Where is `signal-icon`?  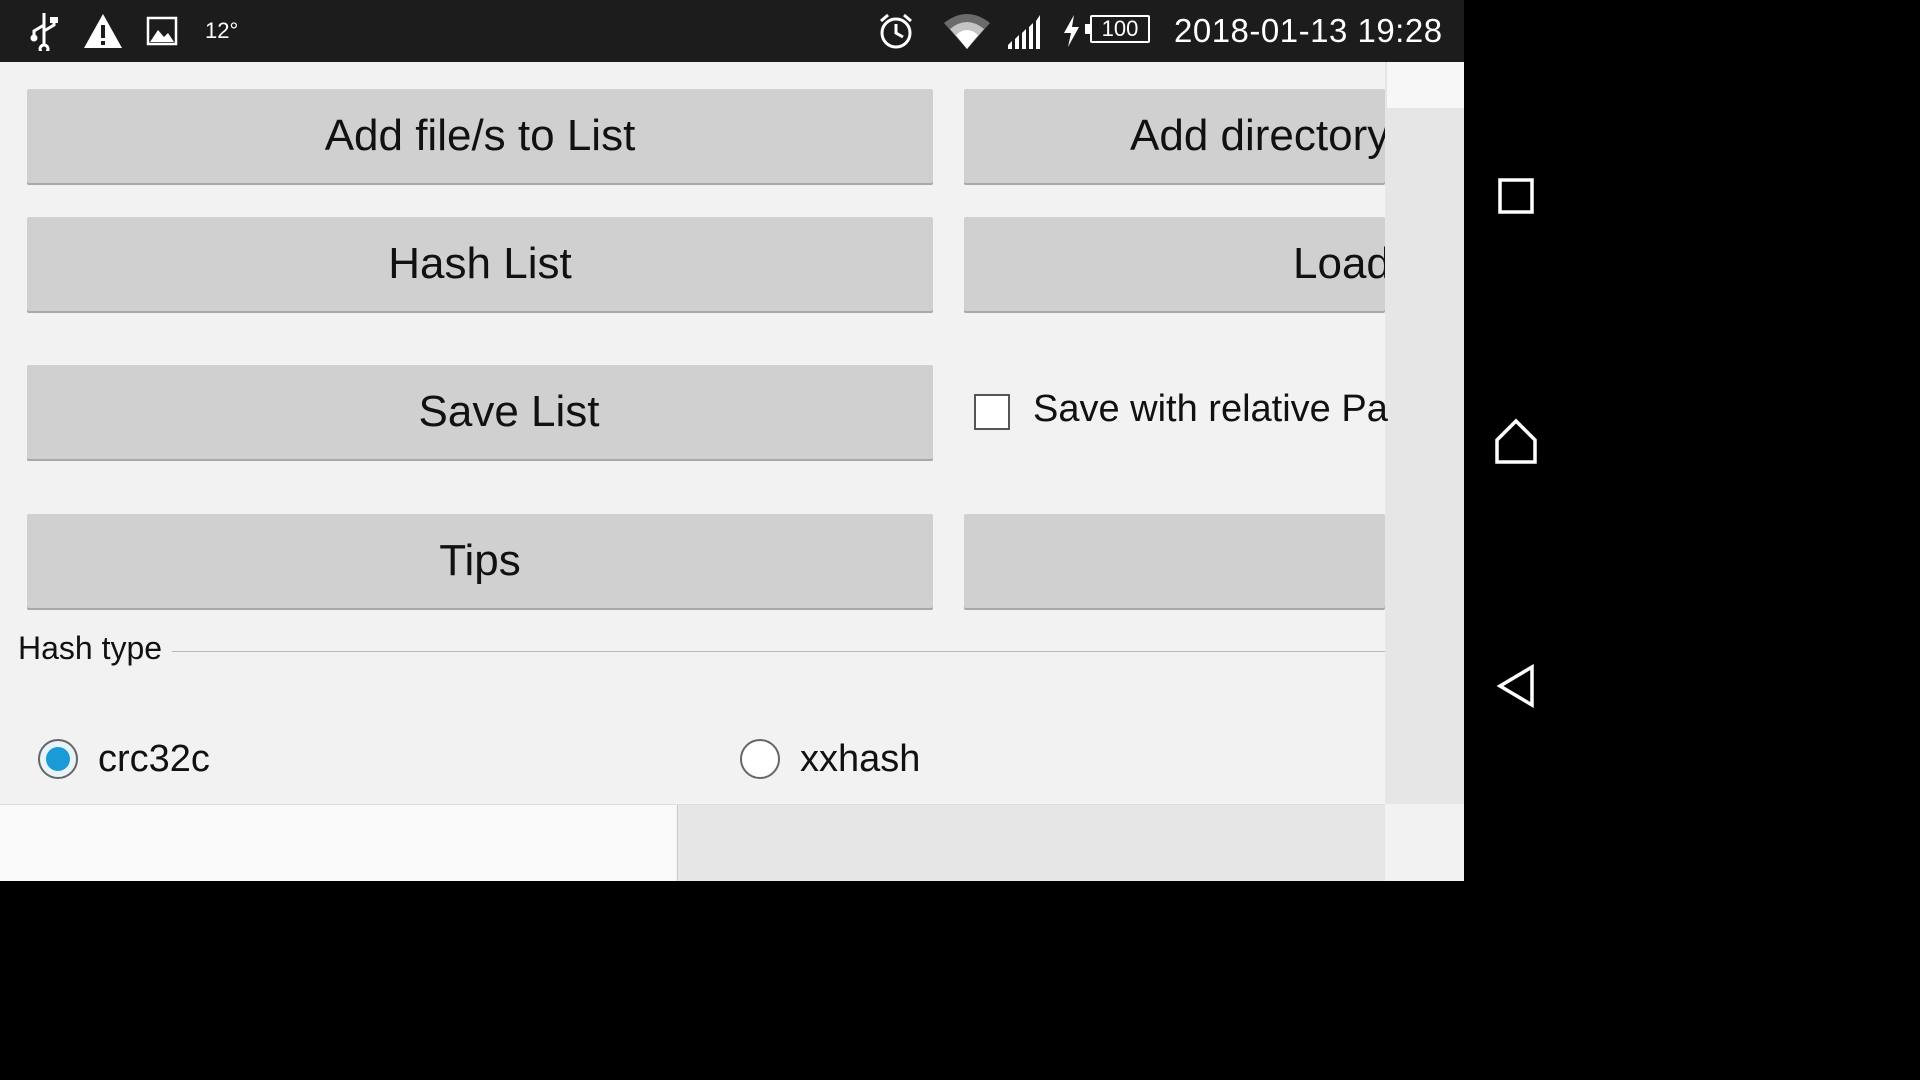 signal-icon is located at coordinates (1024, 31).